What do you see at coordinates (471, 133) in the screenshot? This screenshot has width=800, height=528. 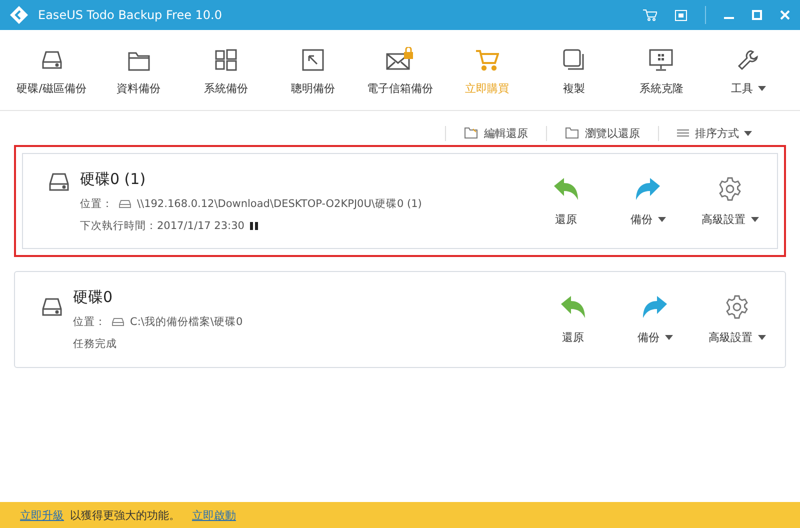 I see `folder-edit-icon` at bounding box center [471, 133].